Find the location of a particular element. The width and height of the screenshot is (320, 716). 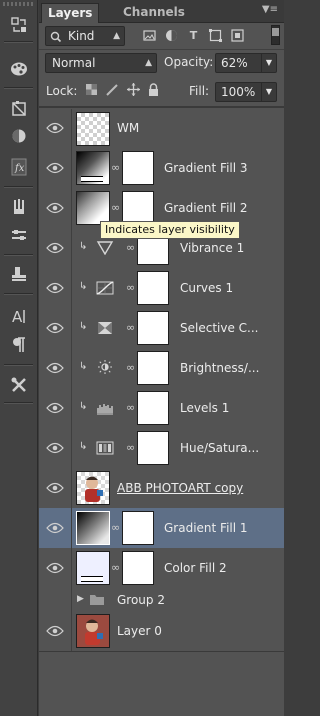

layer-name: Vibrance 1 is located at coordinates (212, 248).